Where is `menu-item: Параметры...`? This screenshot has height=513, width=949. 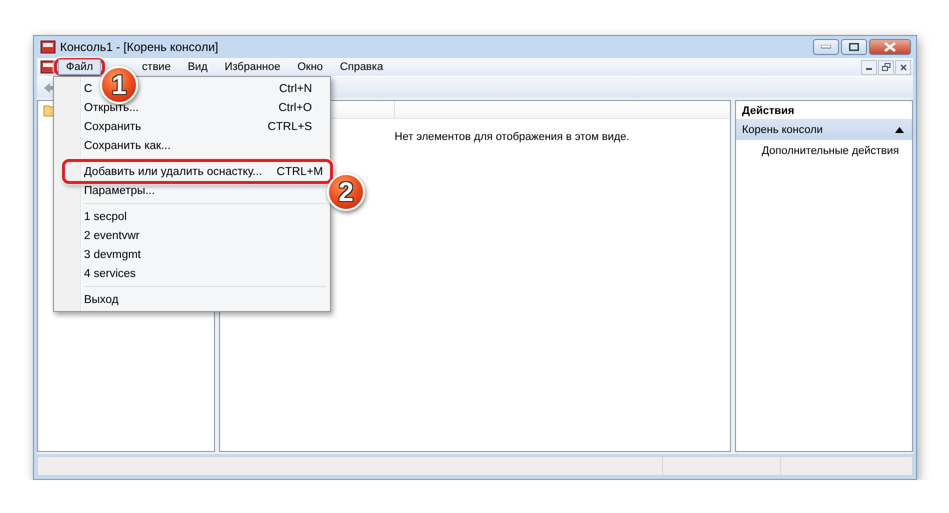 menu-item: Параметры... is located at coordinates (119, 190).